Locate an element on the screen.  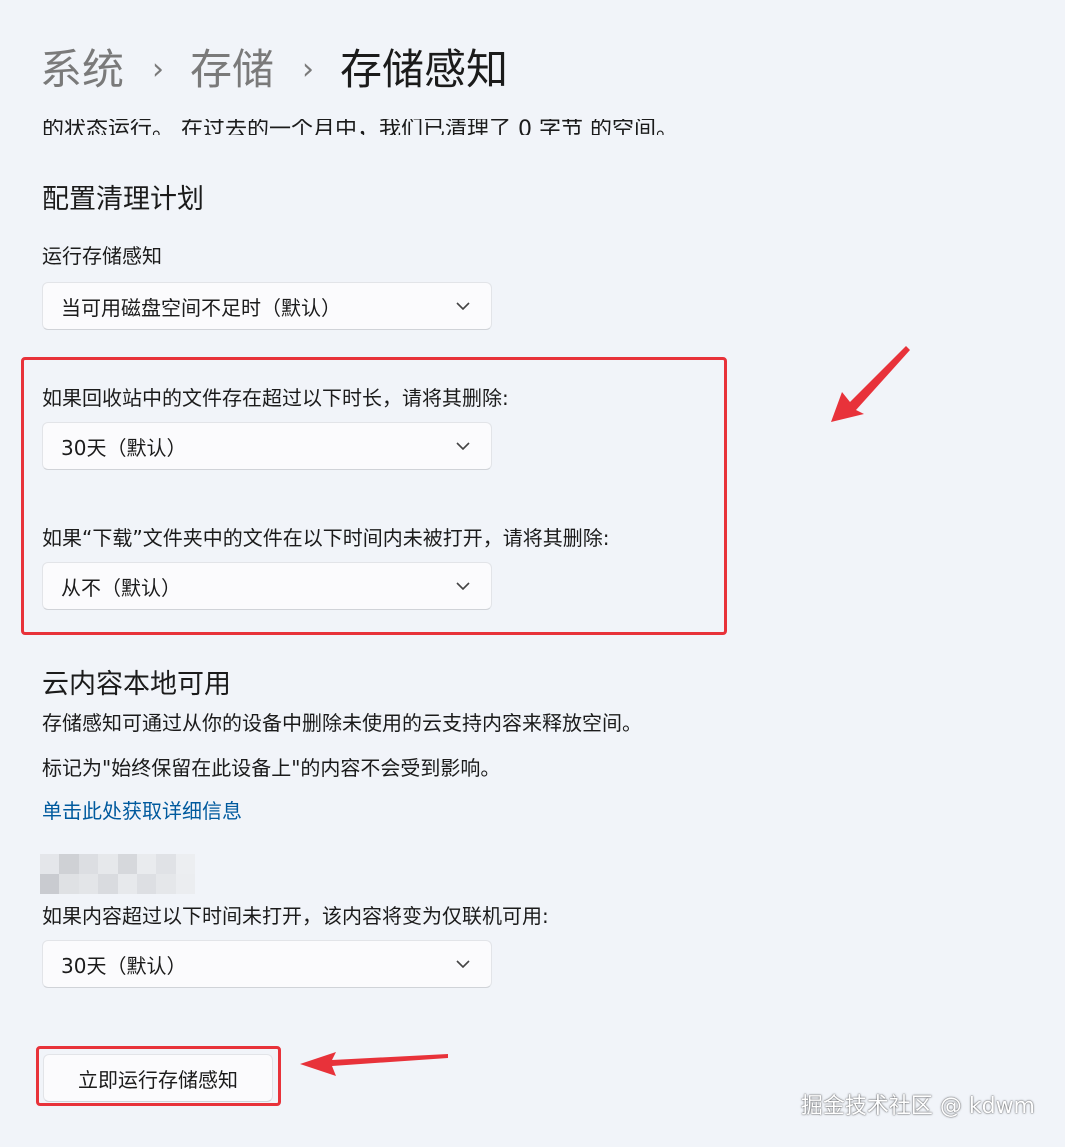
page-title: 存储感知 is located at coordinates (424, 69).